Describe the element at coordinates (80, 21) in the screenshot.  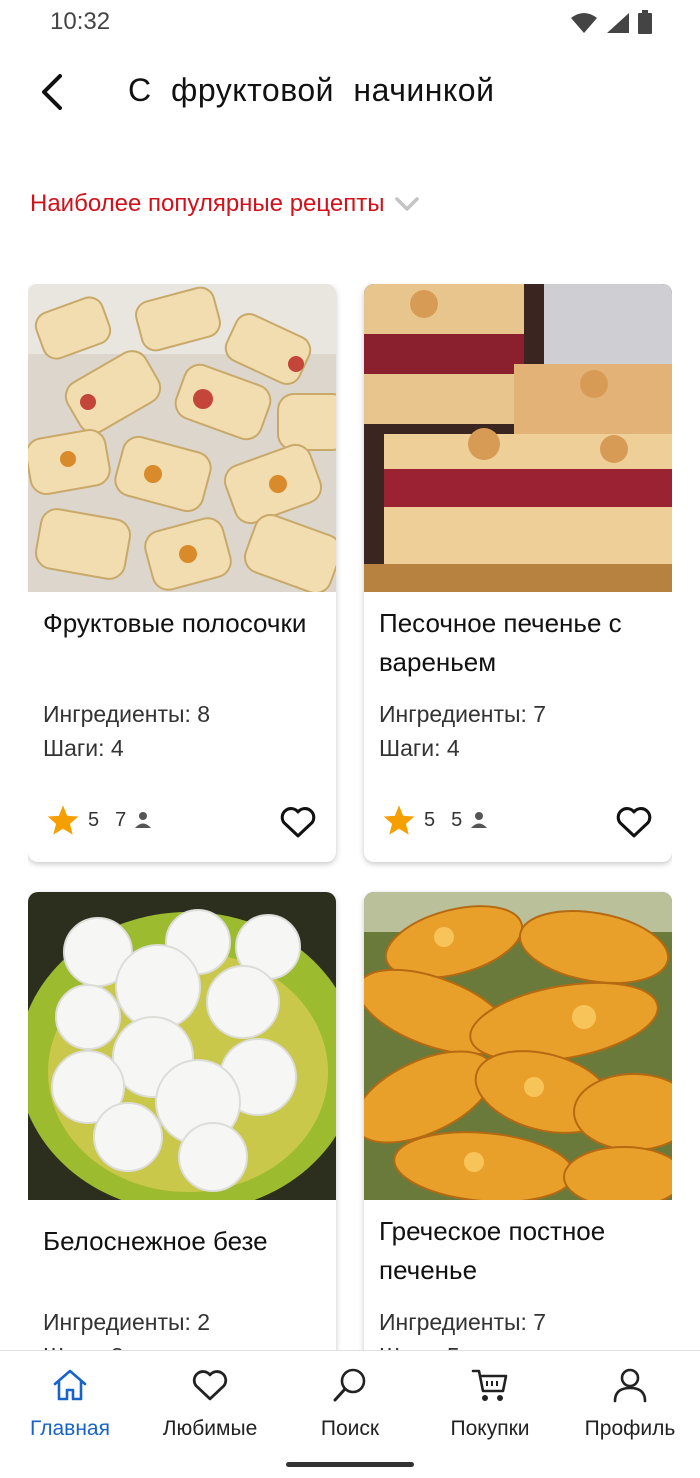
I see `status-time: 10:32` at that location.